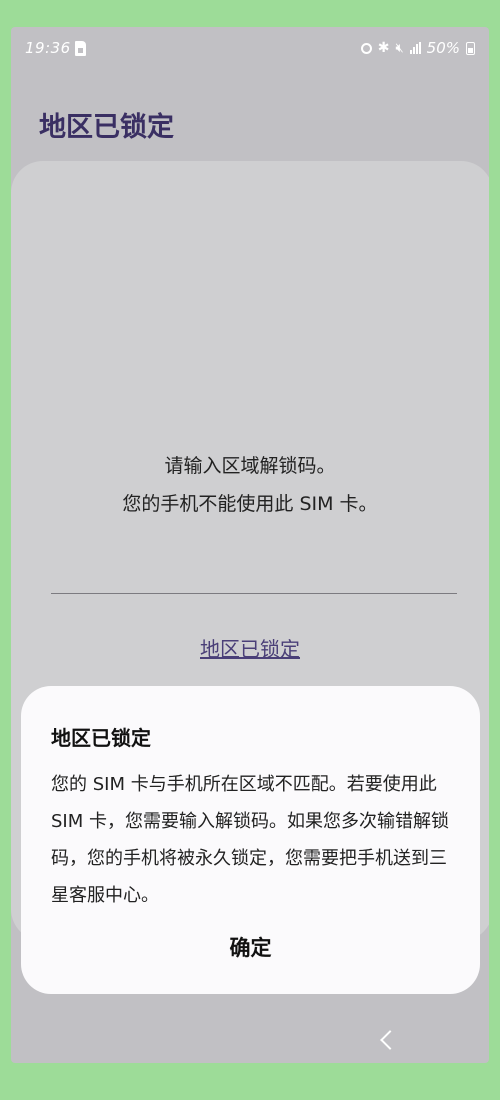 The height and width of the screenshot is (1100, 500). I want to click on status-bar: 19:36 ✱ 🔇︎ 50%, so click(250, 48).